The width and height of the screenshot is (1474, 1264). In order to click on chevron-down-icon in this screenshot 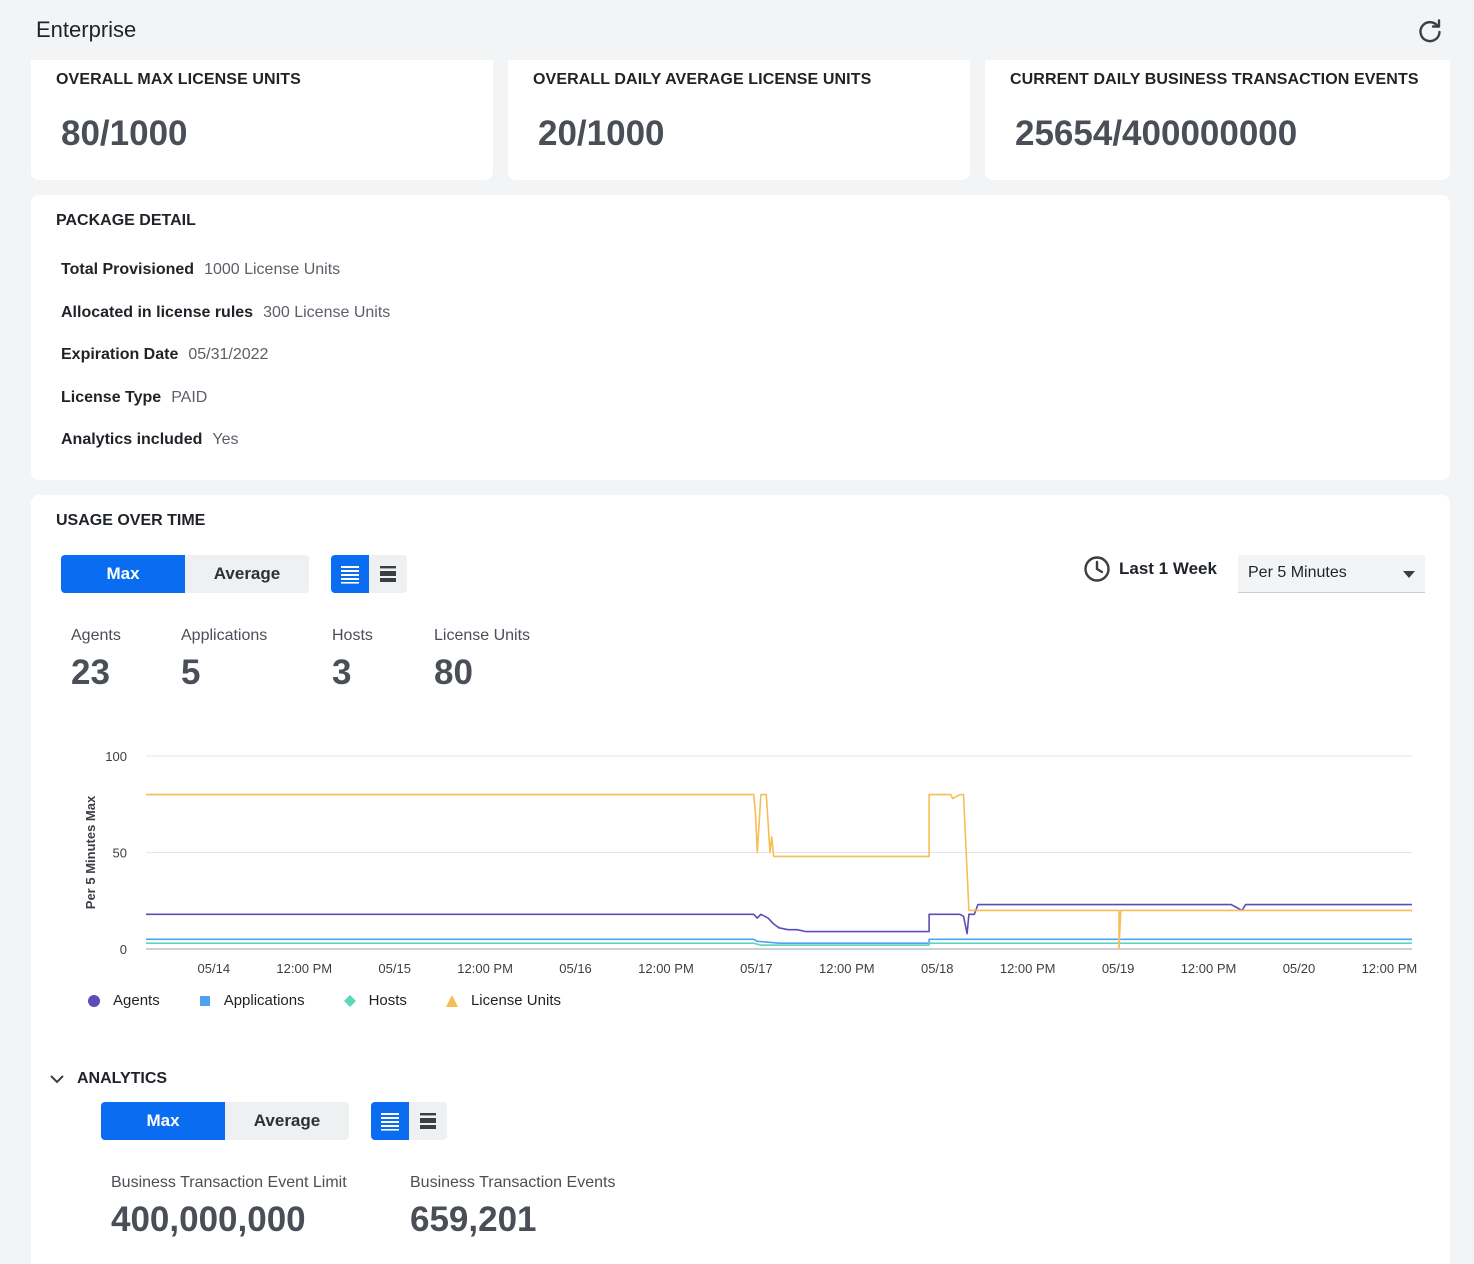, I will do `click(1409, 574)`.